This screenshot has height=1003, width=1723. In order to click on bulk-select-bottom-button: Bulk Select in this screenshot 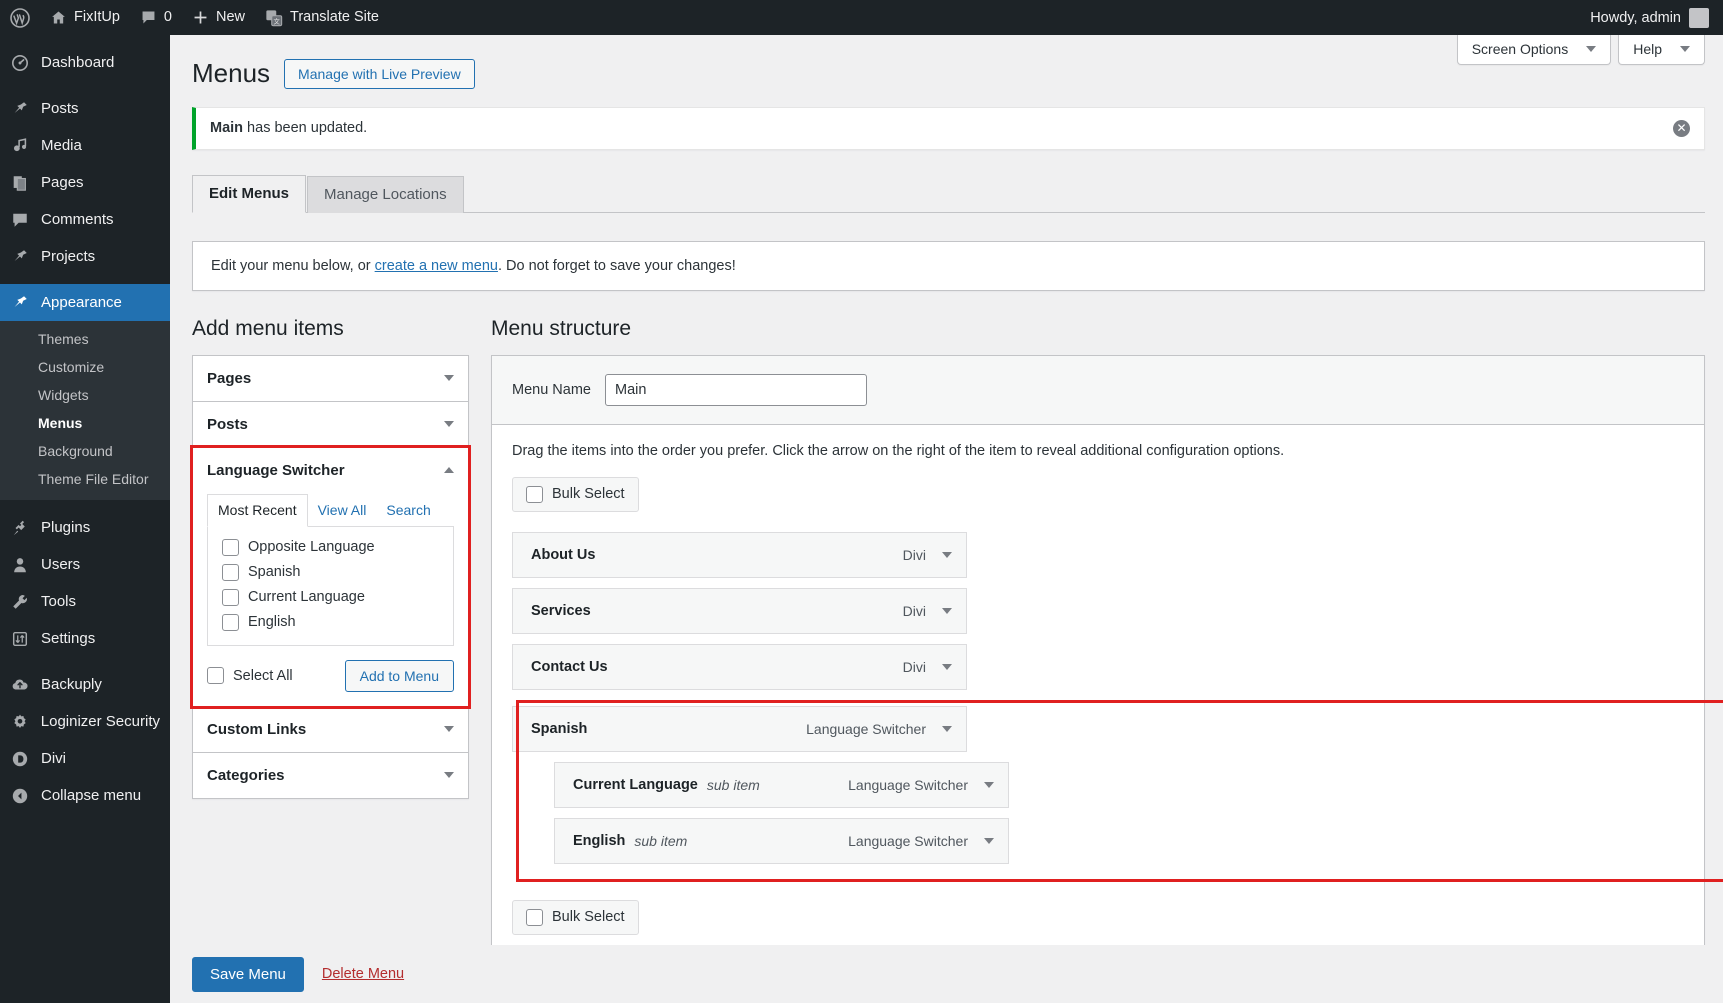, I will do `click(575, 917)`.